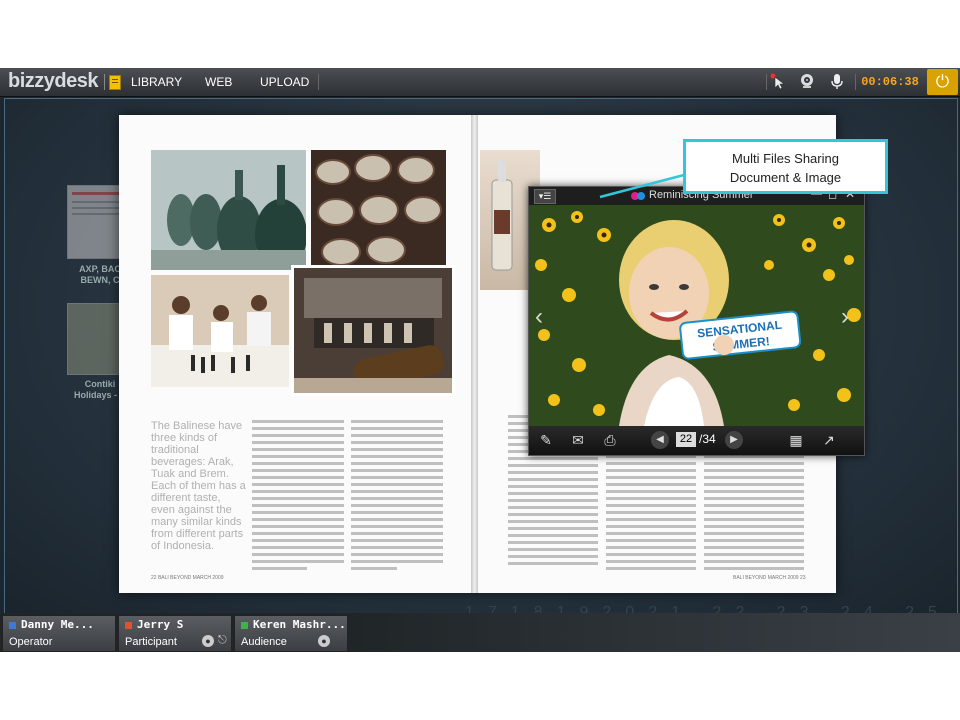  I want to click on top-toolbar: bizzydesk LIBRARY WEB UPLOAD 00:06:38 ⏻, so click(480, 82).